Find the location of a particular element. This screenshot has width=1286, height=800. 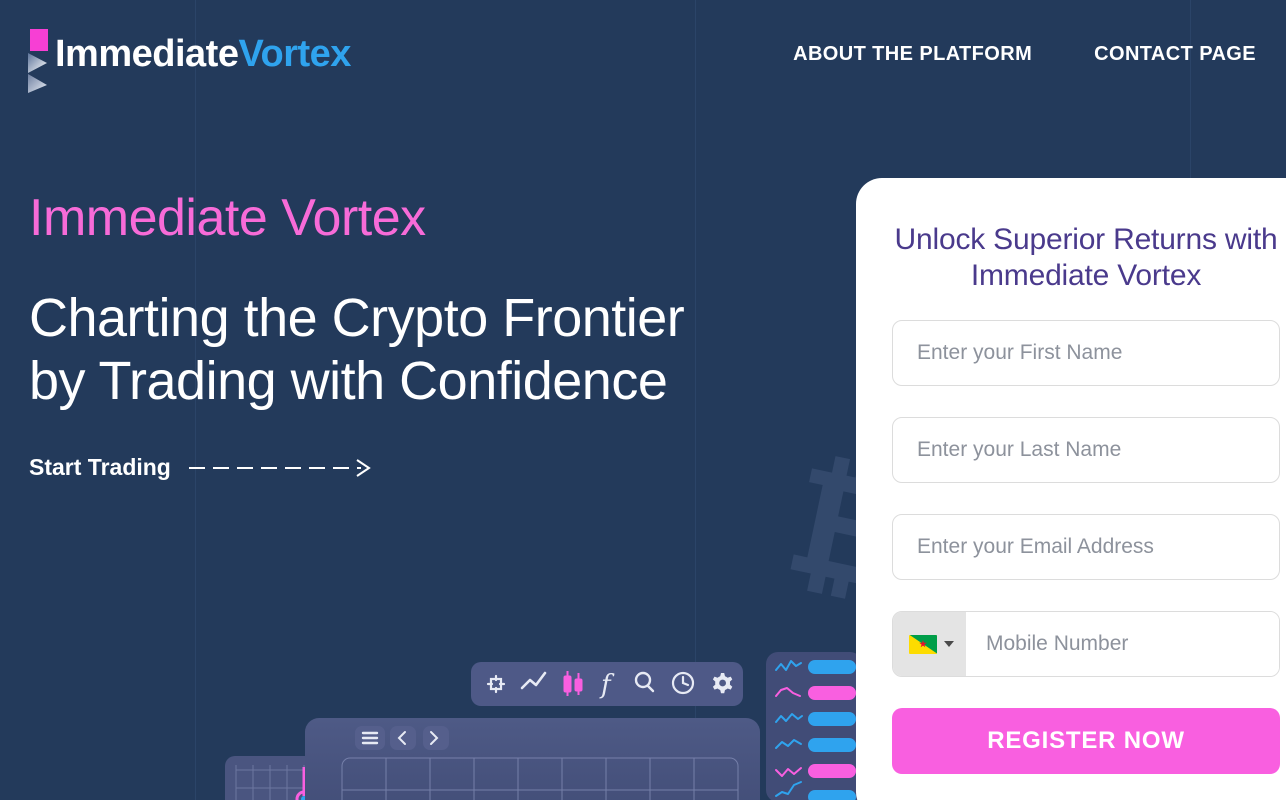

phone-row is located at coordinates (1086, 644).